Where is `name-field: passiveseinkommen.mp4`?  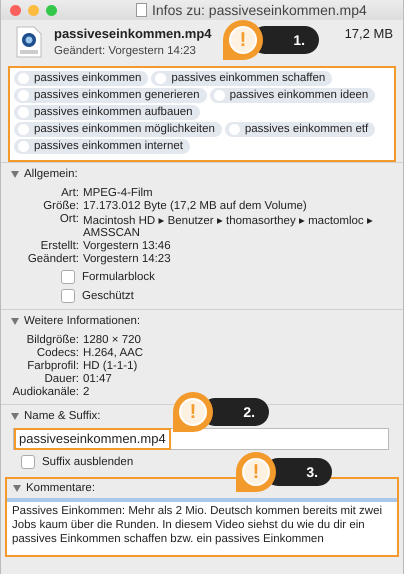 name-field: passiveseinkommen.mp4 is located at coordinates (201, 439).